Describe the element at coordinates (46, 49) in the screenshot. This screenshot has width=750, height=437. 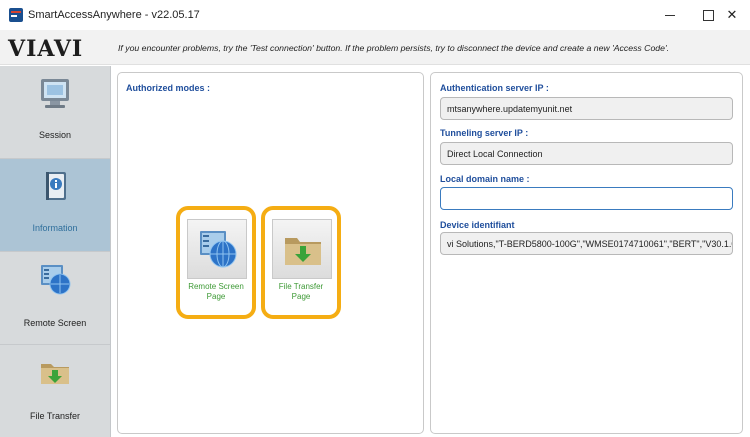
I see `viavi-logo: VIAVI` at that location.